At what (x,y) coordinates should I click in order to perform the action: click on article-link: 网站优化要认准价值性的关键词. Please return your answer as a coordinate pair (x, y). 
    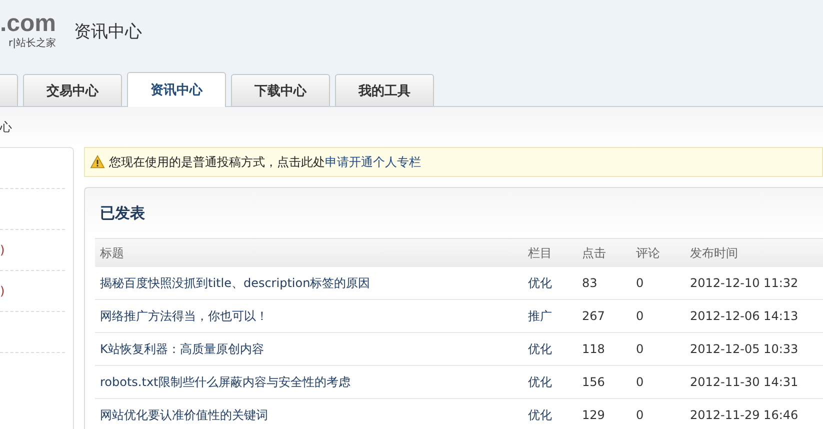
    Looking at the image, I should click on (184, 415).